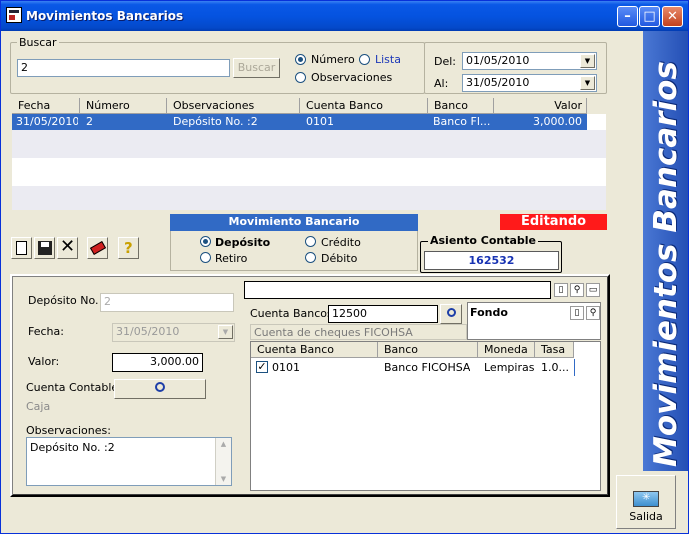 This screenshot has height=534, width=689. I want to click on fecha-value: 31/05/2010, so click(148, 331).